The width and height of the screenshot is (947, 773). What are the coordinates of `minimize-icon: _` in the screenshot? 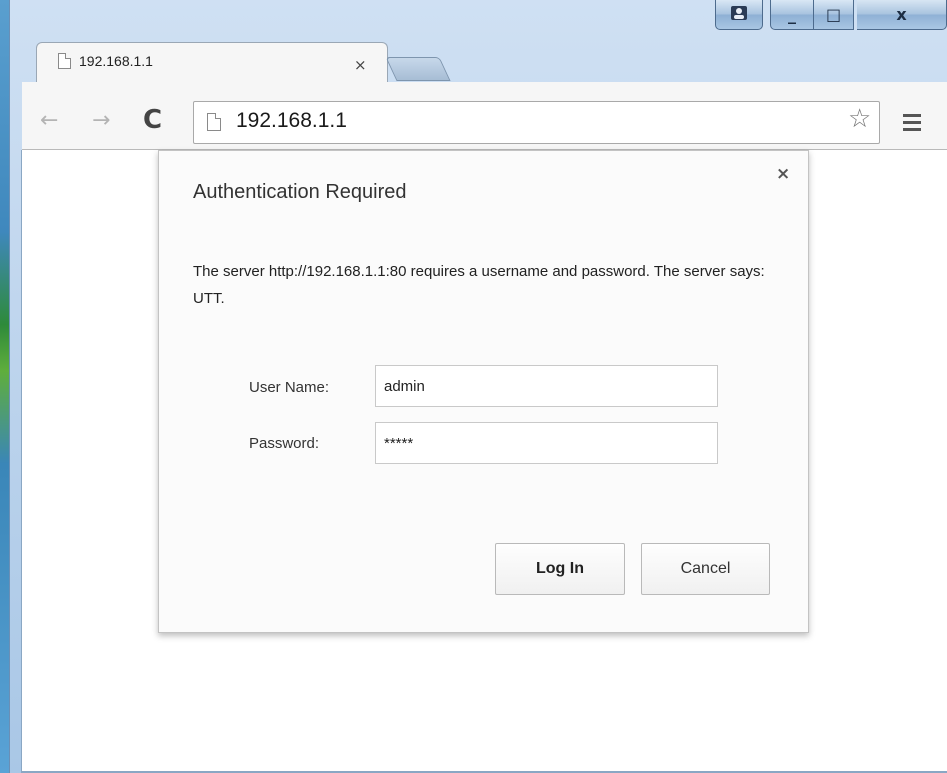 It's located at (792, 14).